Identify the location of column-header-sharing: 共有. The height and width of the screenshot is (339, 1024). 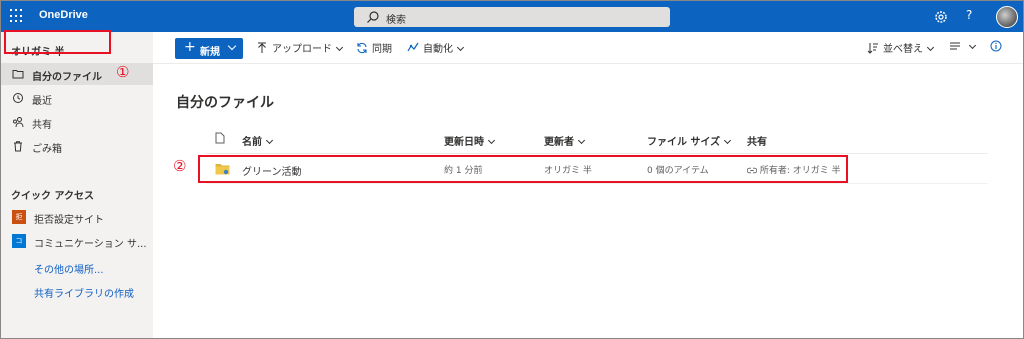
(757, 140).